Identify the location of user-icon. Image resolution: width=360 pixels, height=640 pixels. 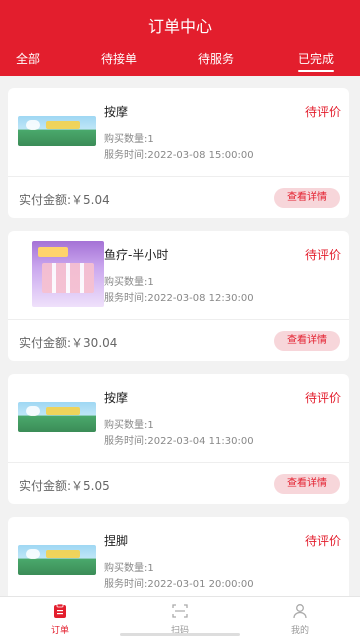
(300, 611).